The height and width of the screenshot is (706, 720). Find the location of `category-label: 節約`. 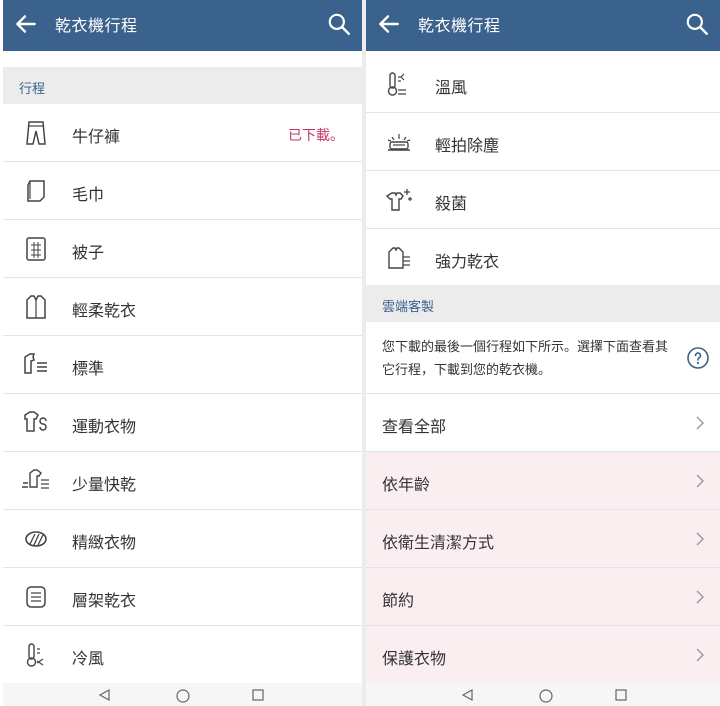

category-label: 節約 is located at coordinates (398, 600).